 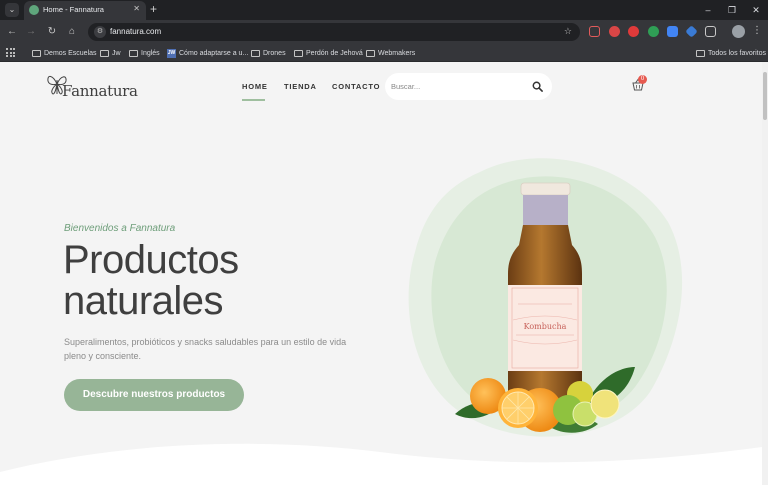 I want to click on nav-home: HOME, so click(x=255, y=86).